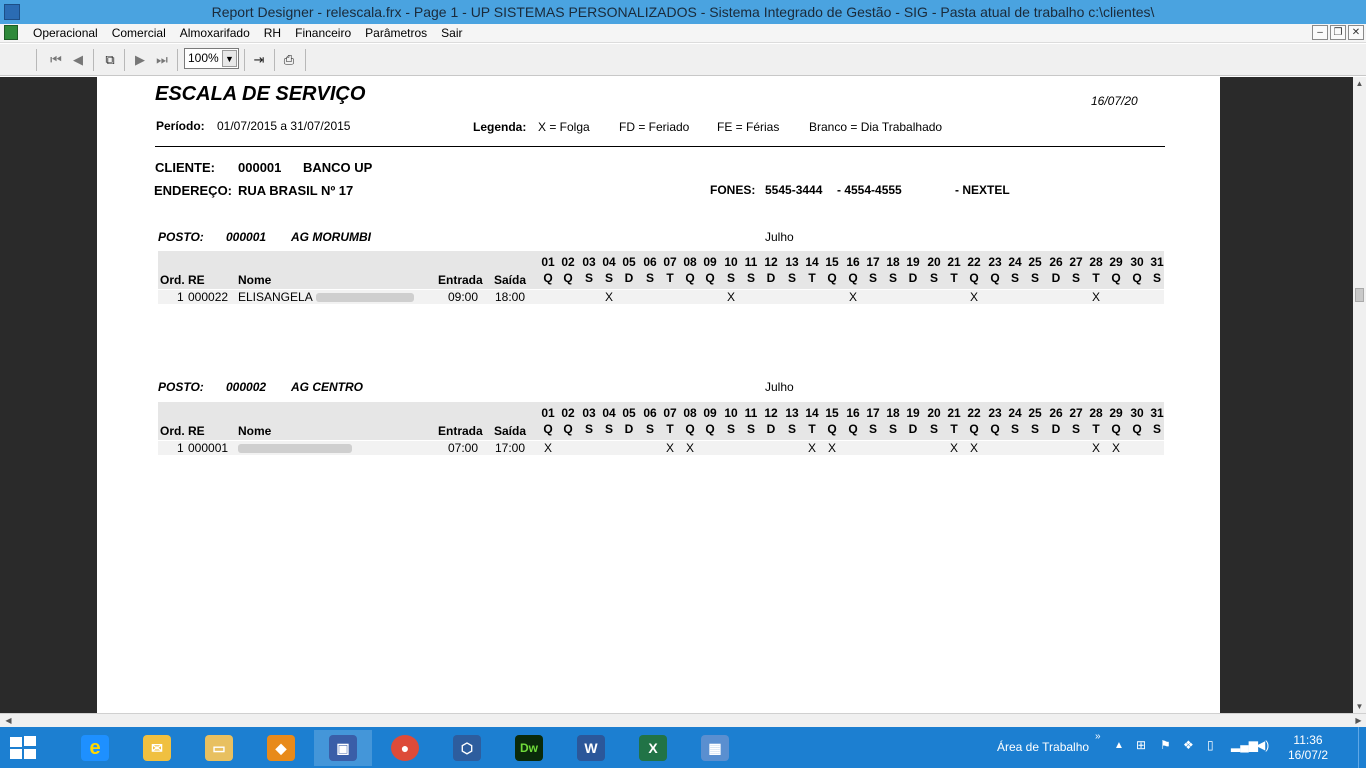  What do you see at coordinates (16, 742) in the screenshot?
I see `windows-logo-icon` at bounding box center [16, 742].